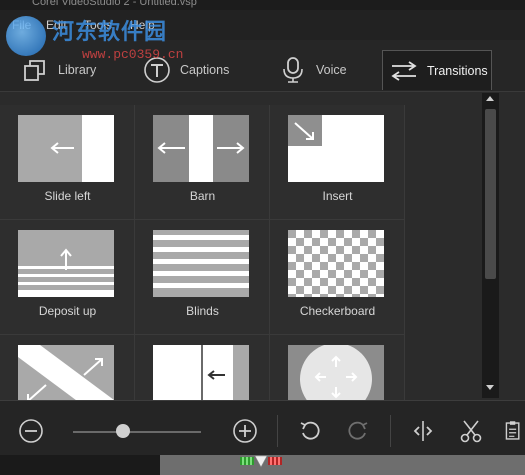 The image size is (525, 475). What do you see at coordinates (157, 70) in the screenshot?
I see `captions-icon` at bounding box center [157, 70].